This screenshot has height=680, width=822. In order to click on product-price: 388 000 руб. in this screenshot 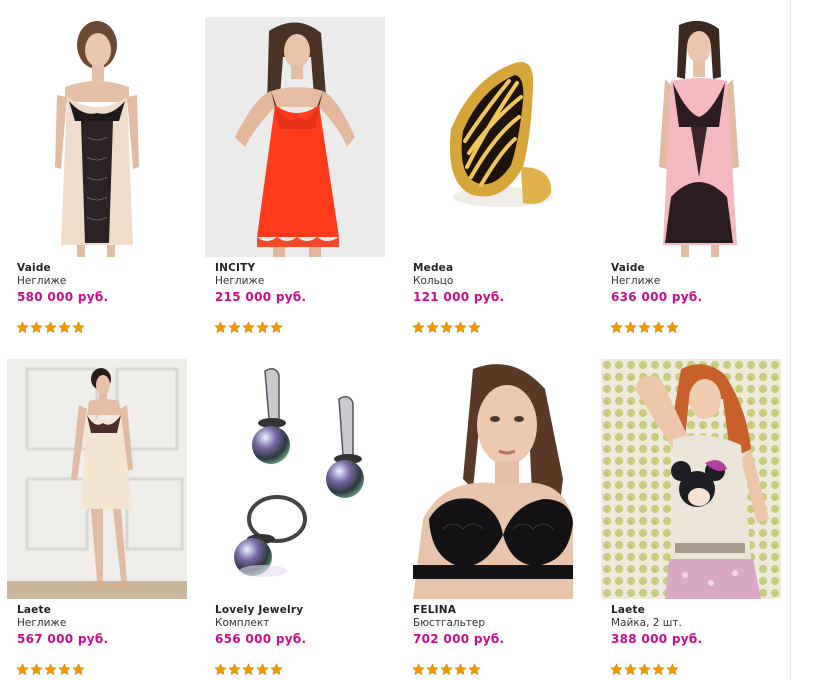, I will do `click(657, 639)`.